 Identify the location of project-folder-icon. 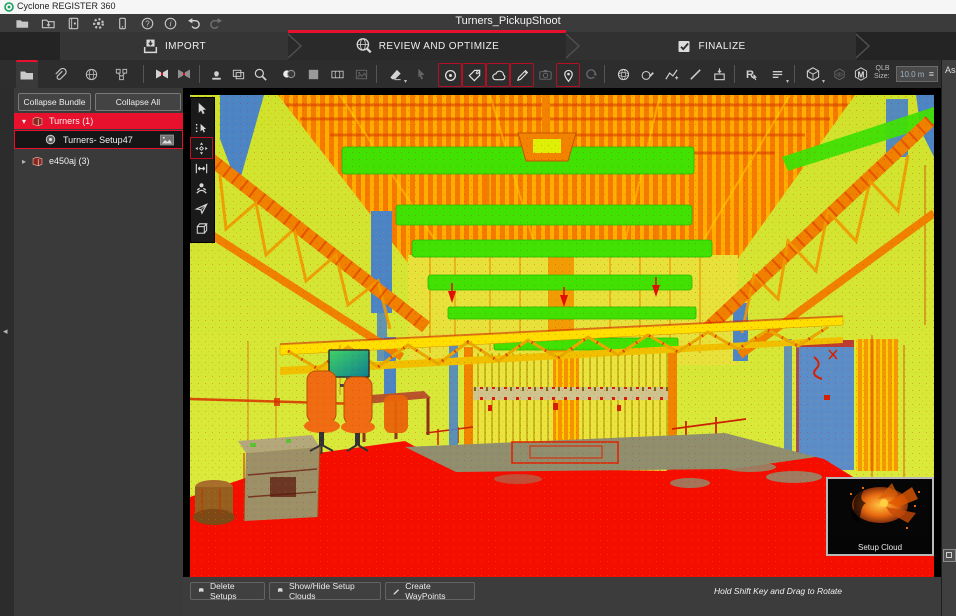
(26, 75).